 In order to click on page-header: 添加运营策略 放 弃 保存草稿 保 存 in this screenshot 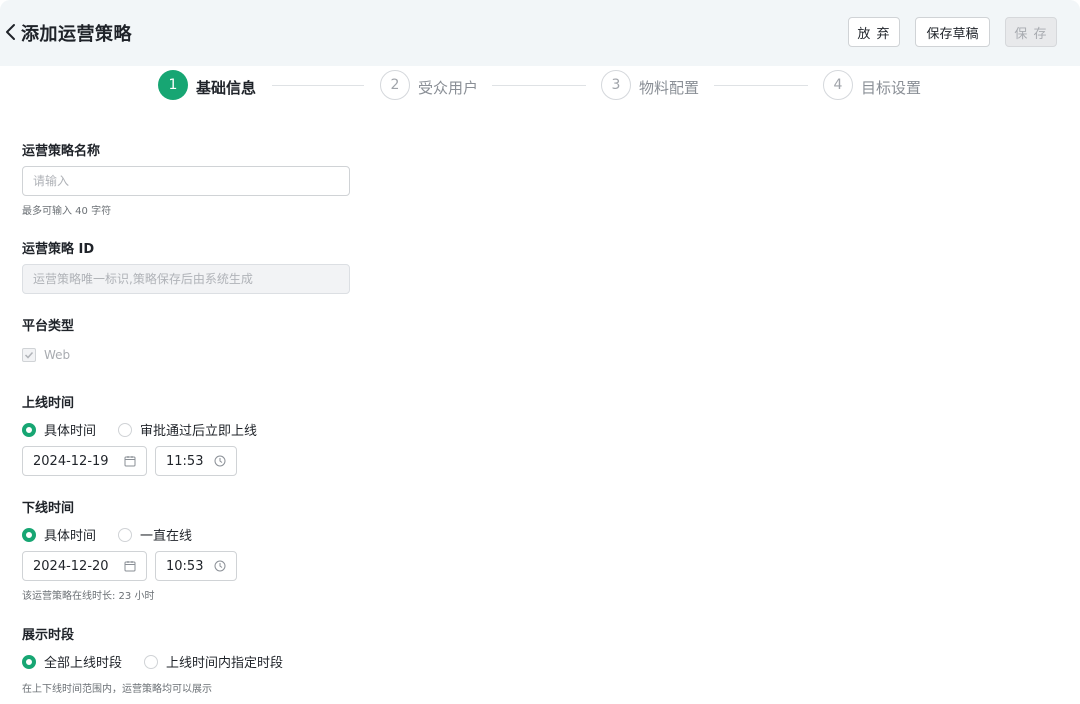, I will do `click(540, 33)`.